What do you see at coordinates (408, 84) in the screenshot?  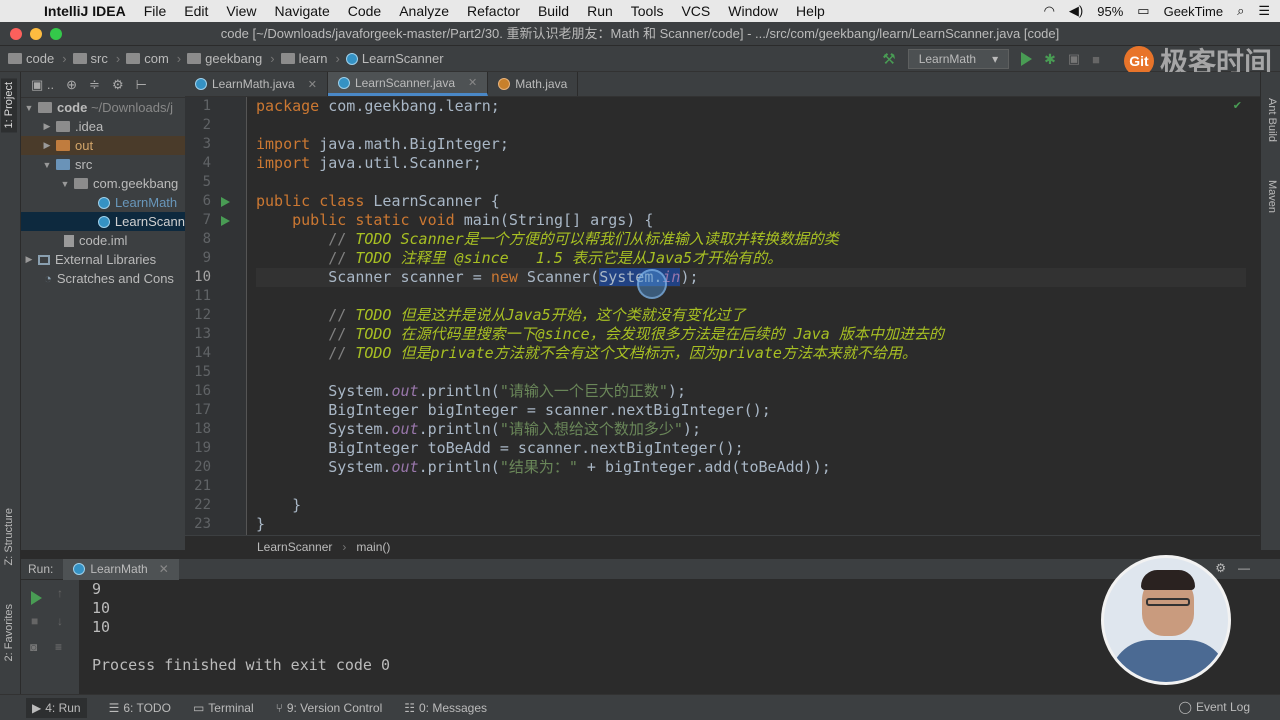 I see `tab-learnscanner: LearnScanner.java ✕` at bounding box center [408, 84].